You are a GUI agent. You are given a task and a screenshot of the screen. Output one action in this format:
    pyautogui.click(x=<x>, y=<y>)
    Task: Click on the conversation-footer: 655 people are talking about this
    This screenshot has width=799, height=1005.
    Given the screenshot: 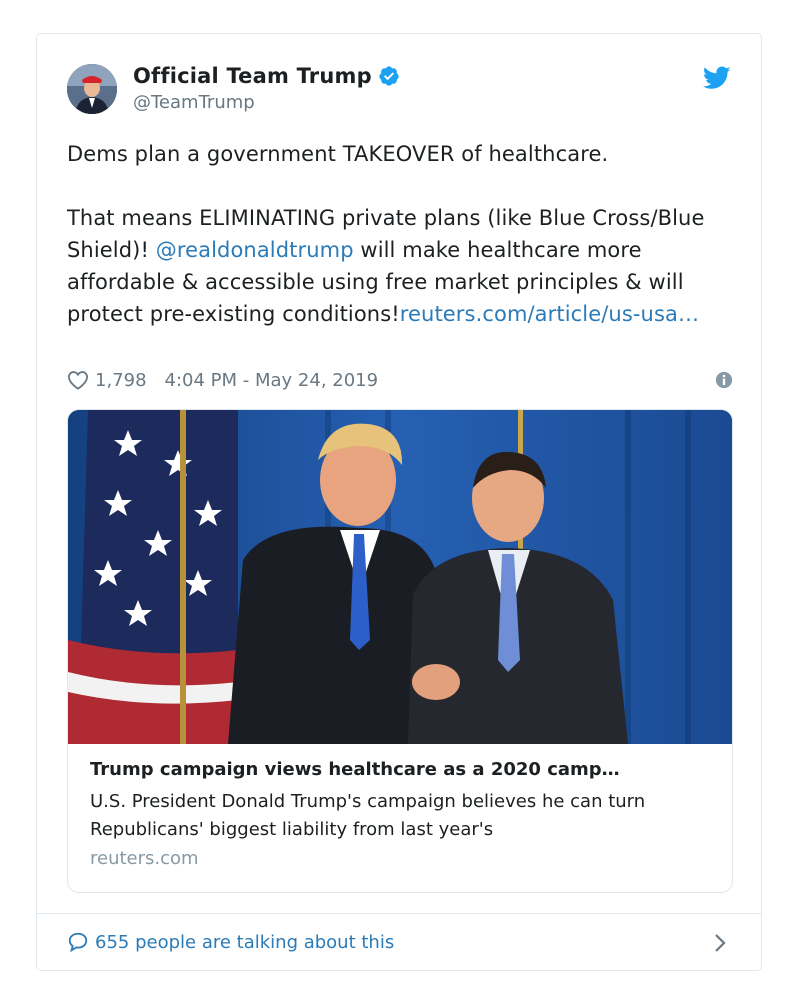 What is the action you would take?
    pyautogui.click(x=399, y=941)
    